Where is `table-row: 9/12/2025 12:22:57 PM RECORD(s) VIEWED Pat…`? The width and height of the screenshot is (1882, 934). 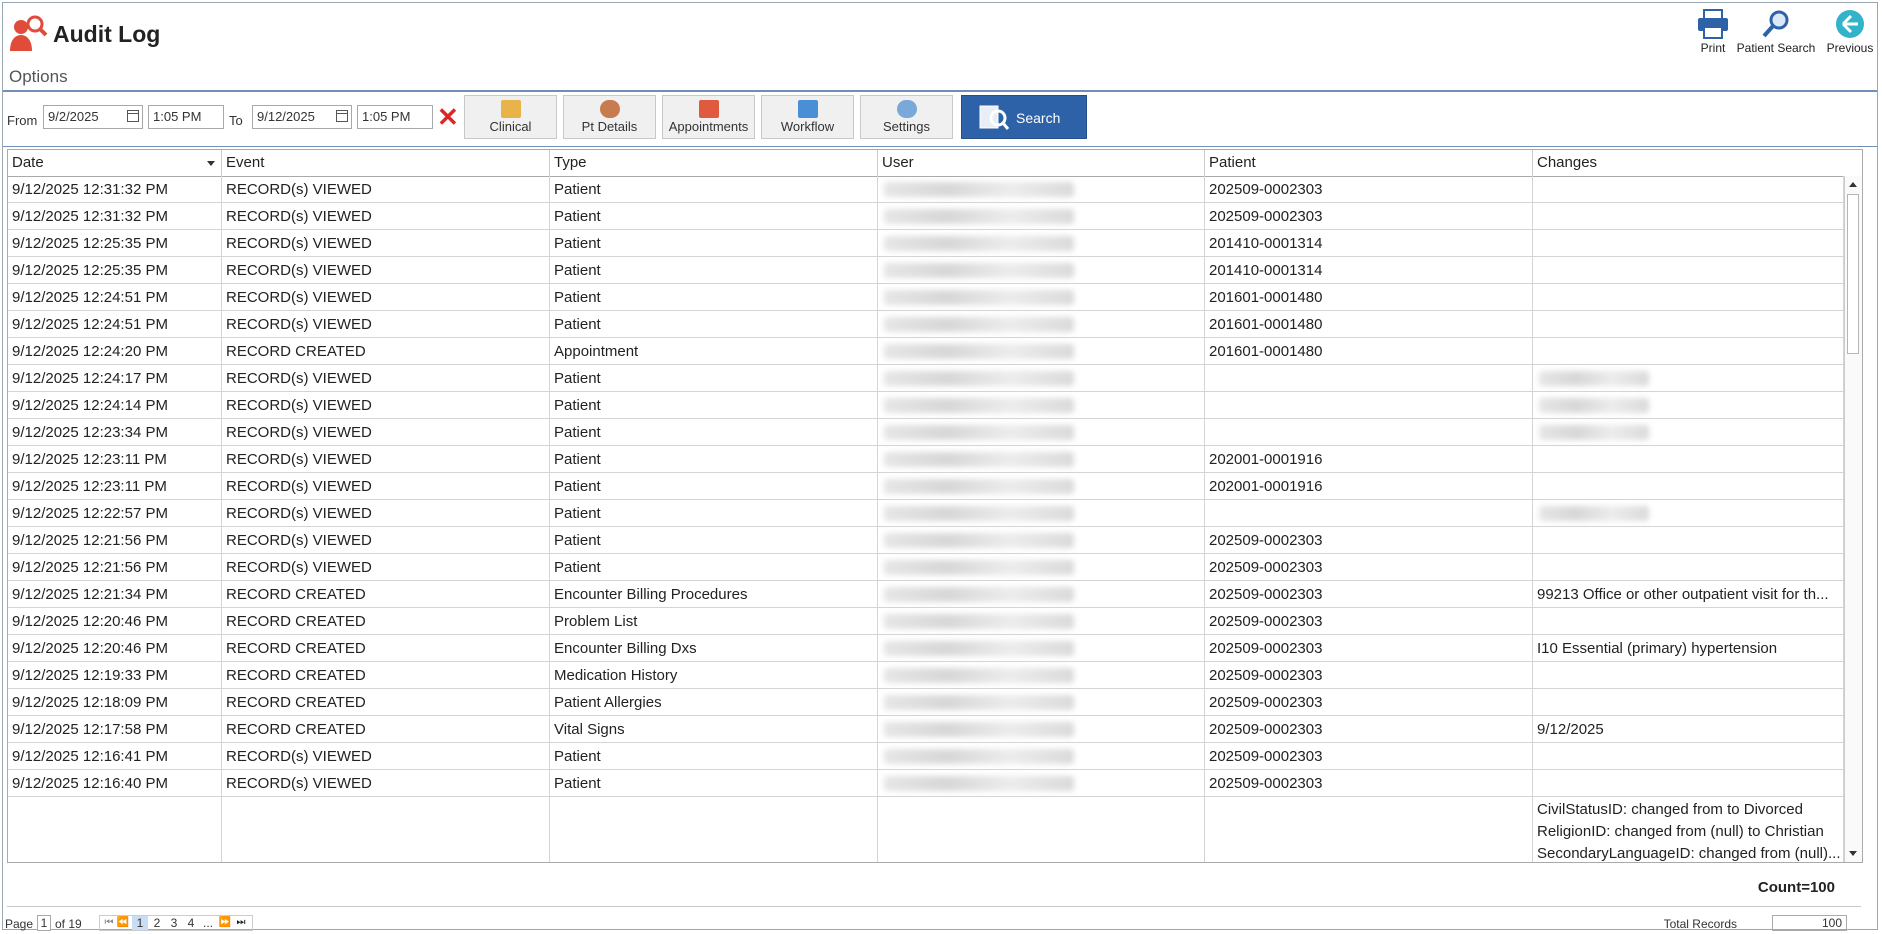
table-row: 9/12/2025 12:22:57 PM RECORD(s) VIEWED Pat… is located at coordinates (926, 513).